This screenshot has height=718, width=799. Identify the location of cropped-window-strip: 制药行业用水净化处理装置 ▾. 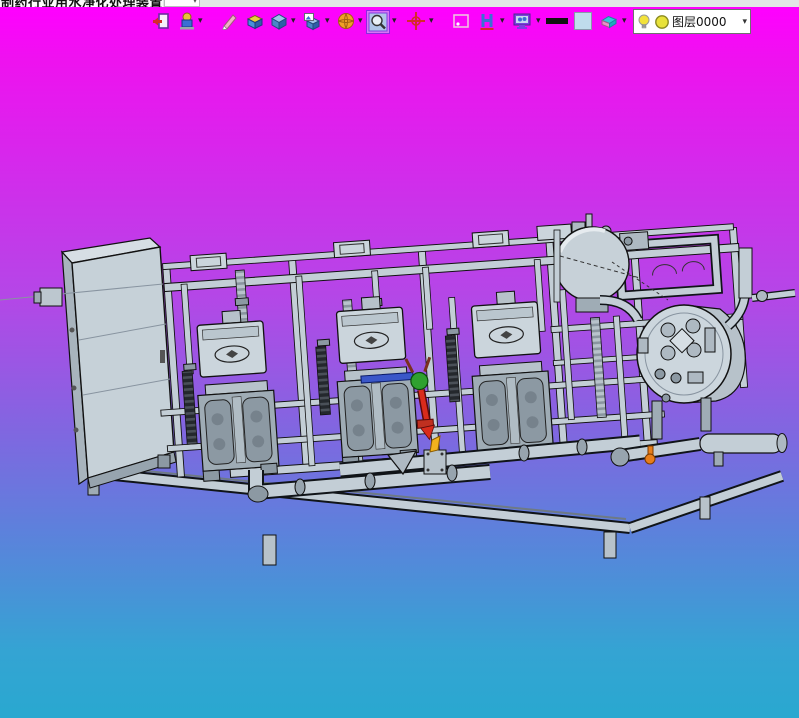
(399, 3).